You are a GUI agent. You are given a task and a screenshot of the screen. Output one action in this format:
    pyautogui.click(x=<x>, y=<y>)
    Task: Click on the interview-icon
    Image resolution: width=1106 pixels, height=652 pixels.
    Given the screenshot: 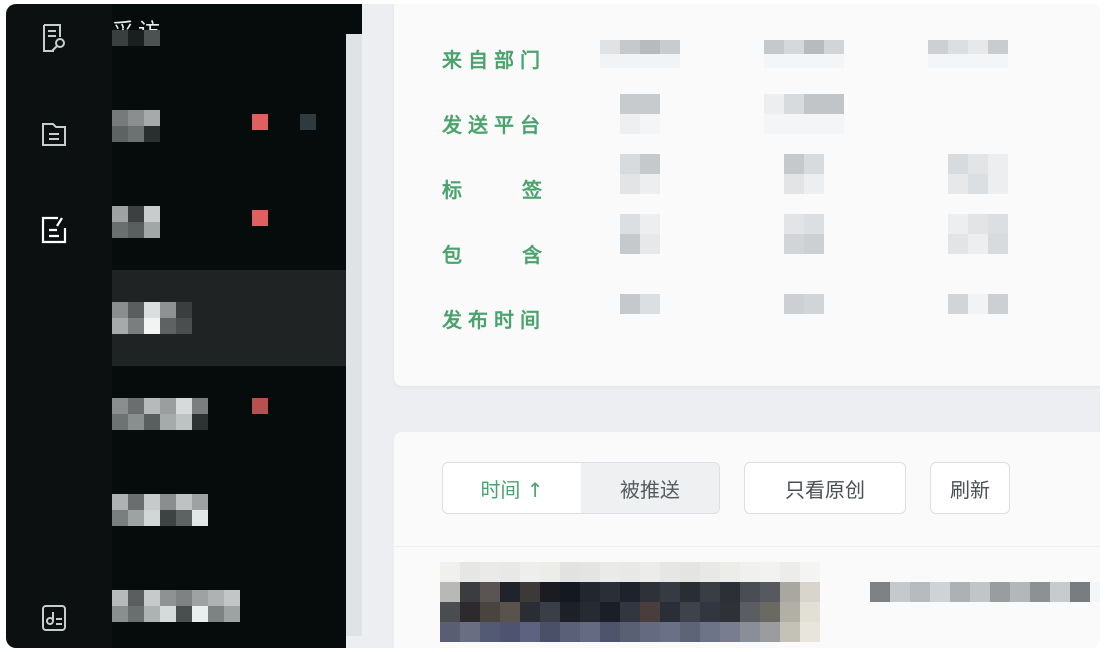 What is the action you would take?
    pyautogui.click(x=54, y=38)
    